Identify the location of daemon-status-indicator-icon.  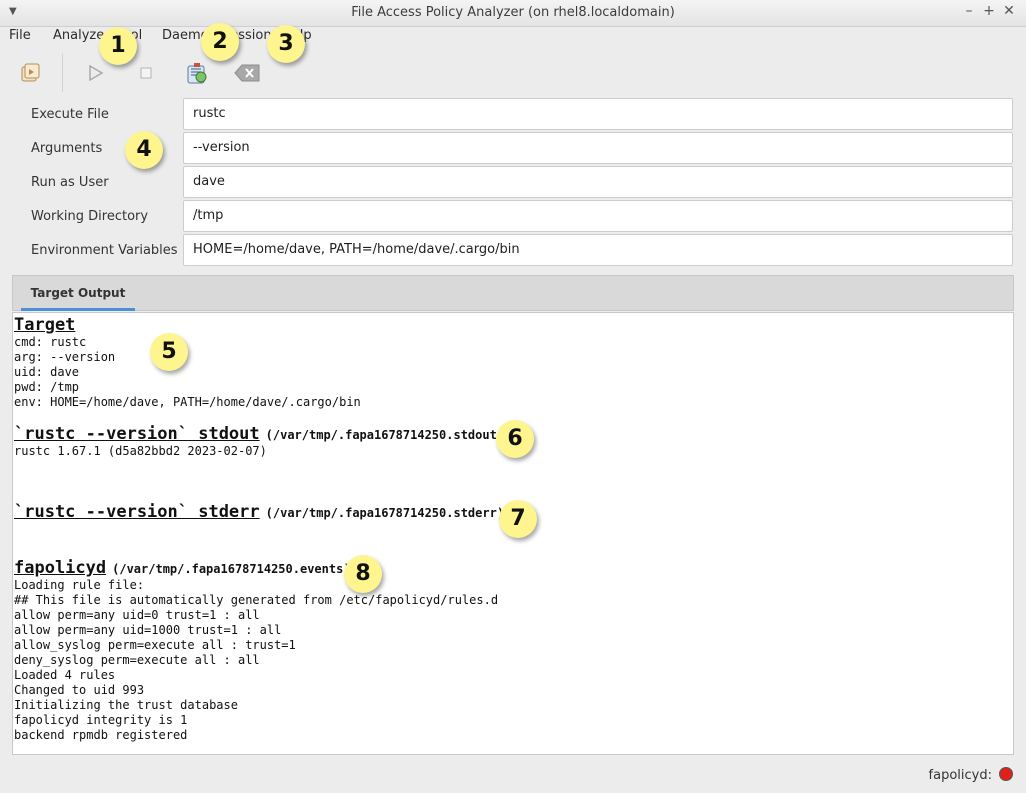
(1006, 774).